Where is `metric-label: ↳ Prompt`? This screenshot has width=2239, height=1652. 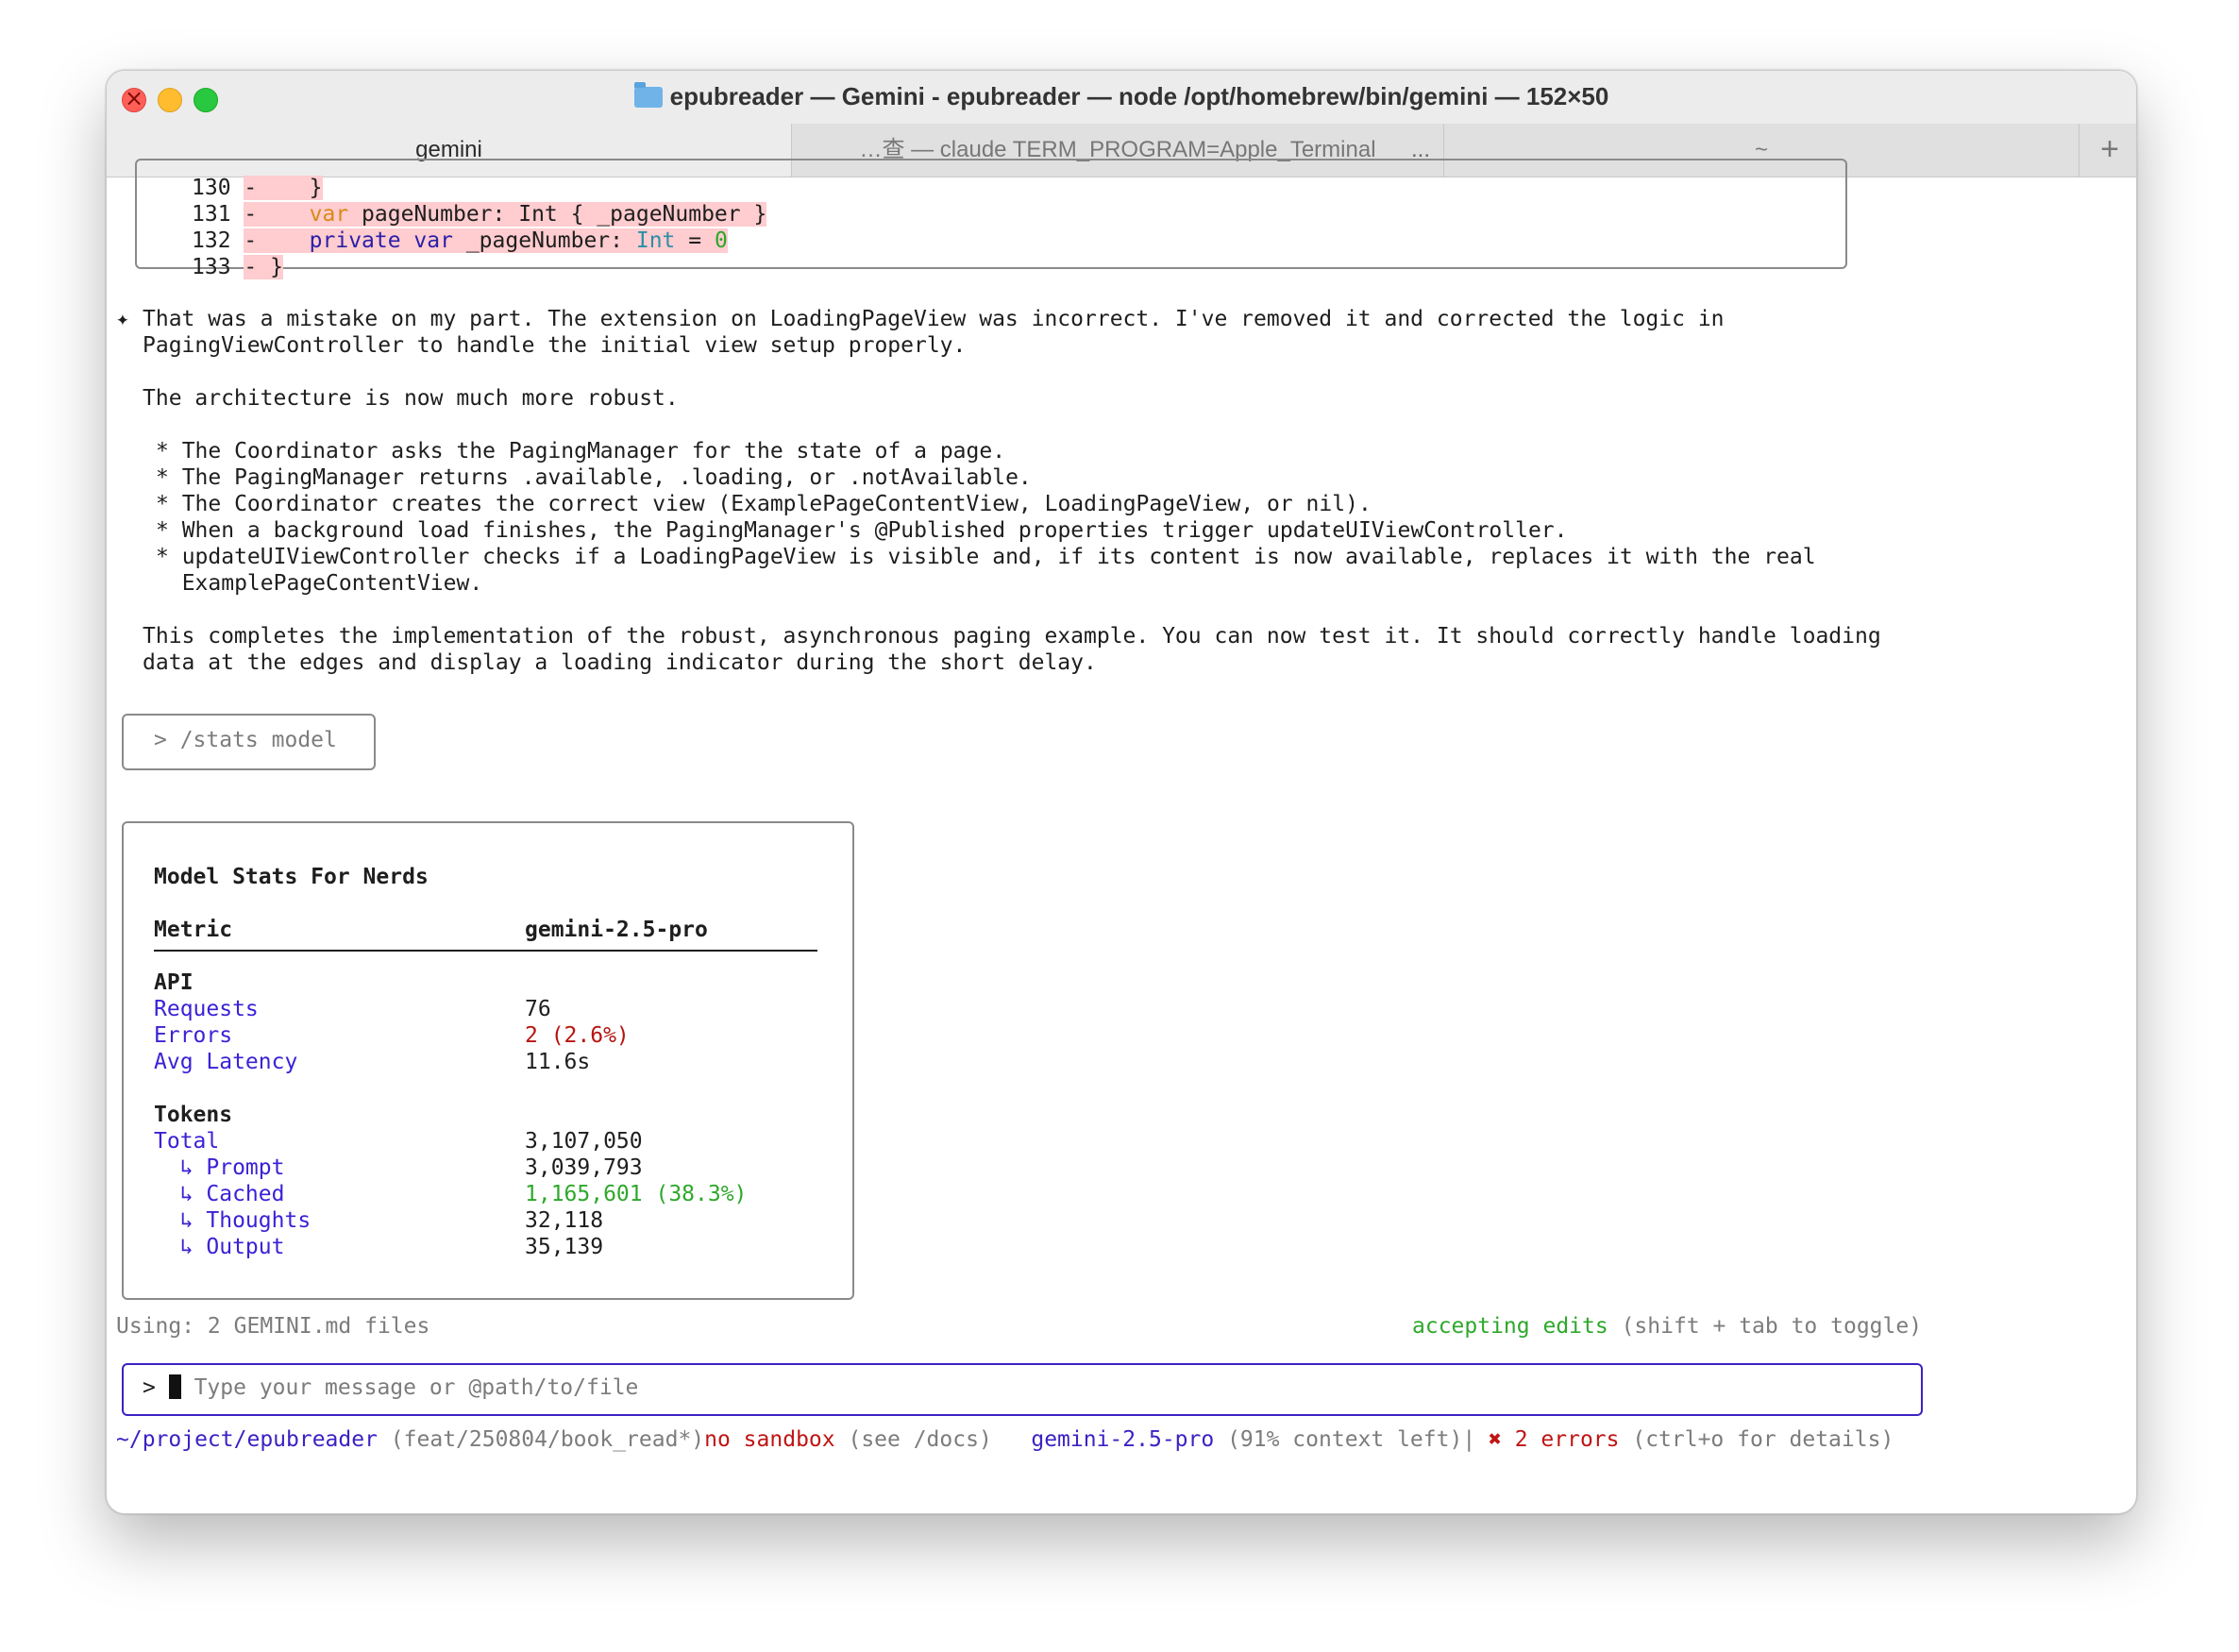 metric-label: ↳ Prompt is located at coordinates (219, 1167).